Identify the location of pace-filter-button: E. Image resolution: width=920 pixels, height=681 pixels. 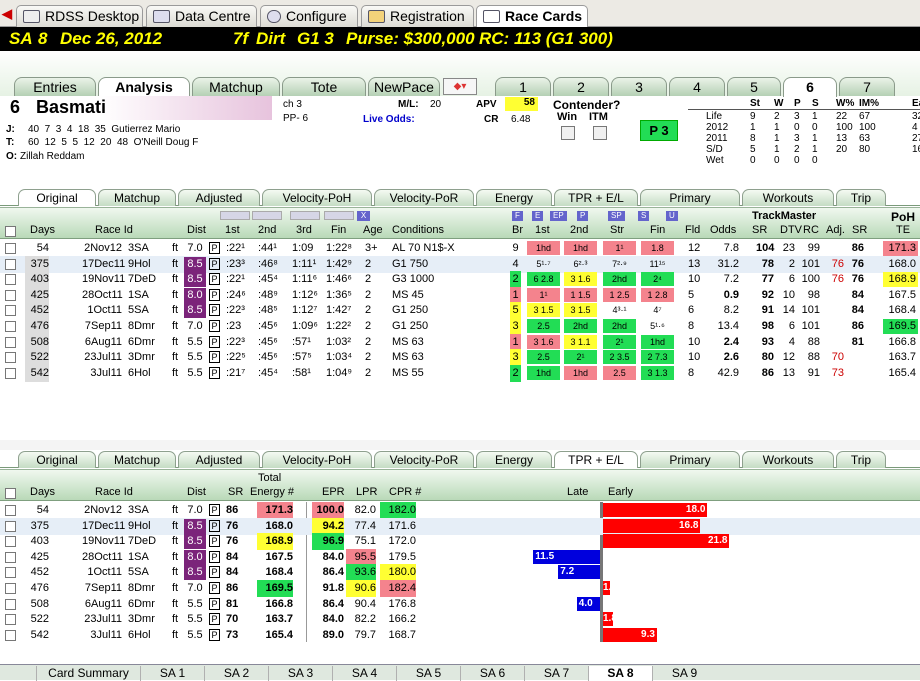
(538, 216).